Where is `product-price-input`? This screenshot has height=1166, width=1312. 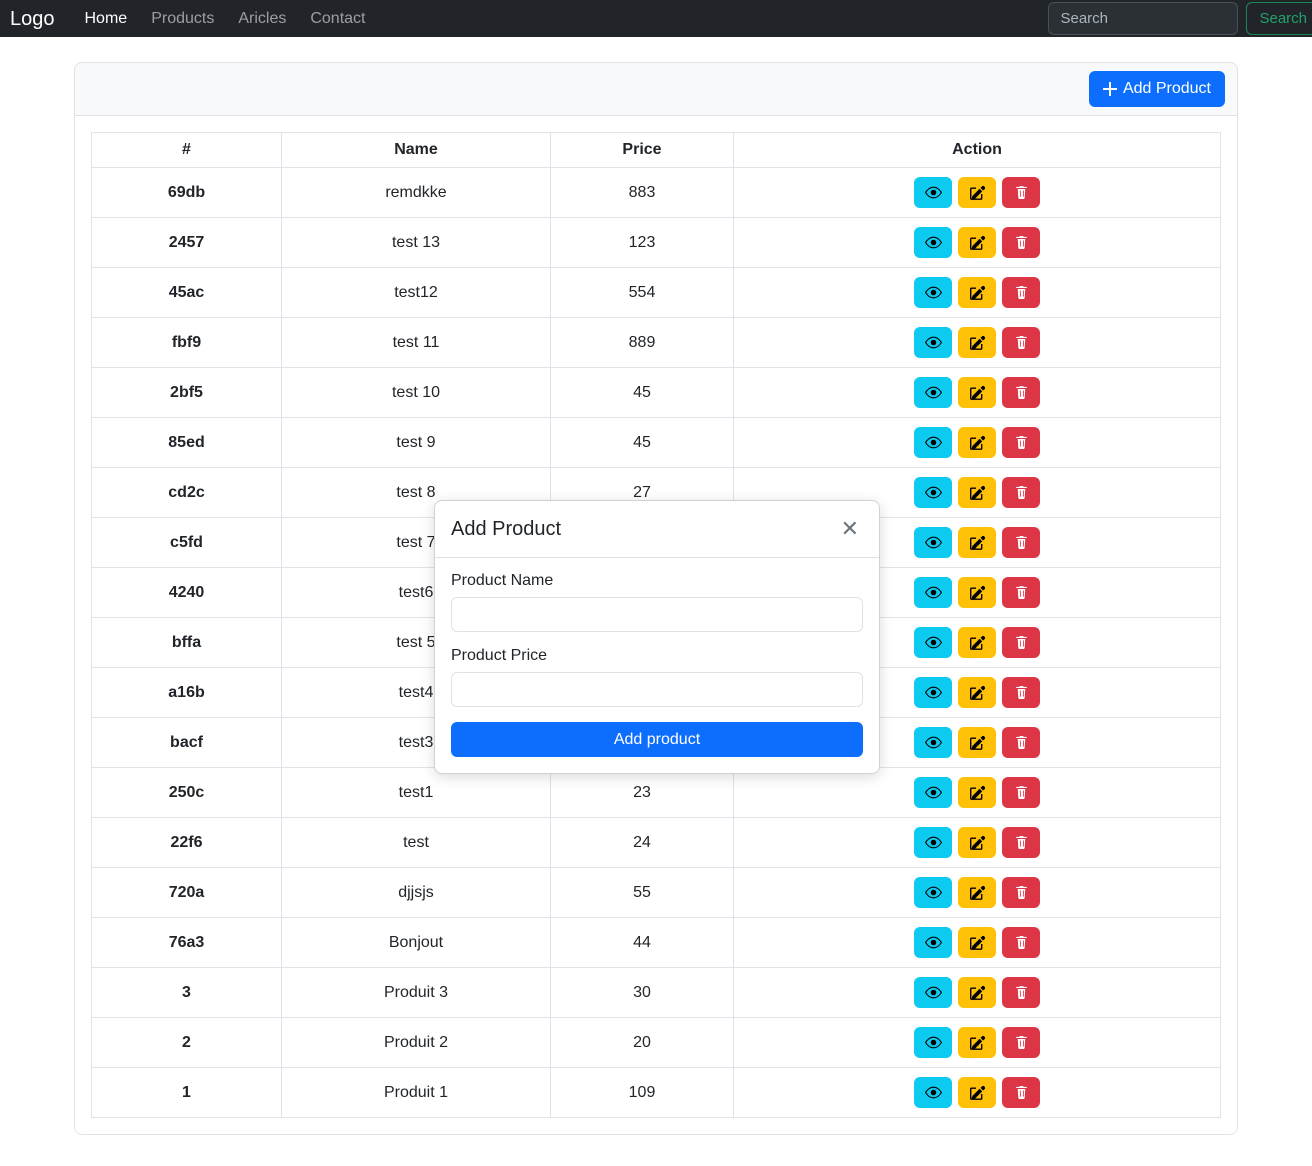
product-price-input is located at coordinates (657, 689).